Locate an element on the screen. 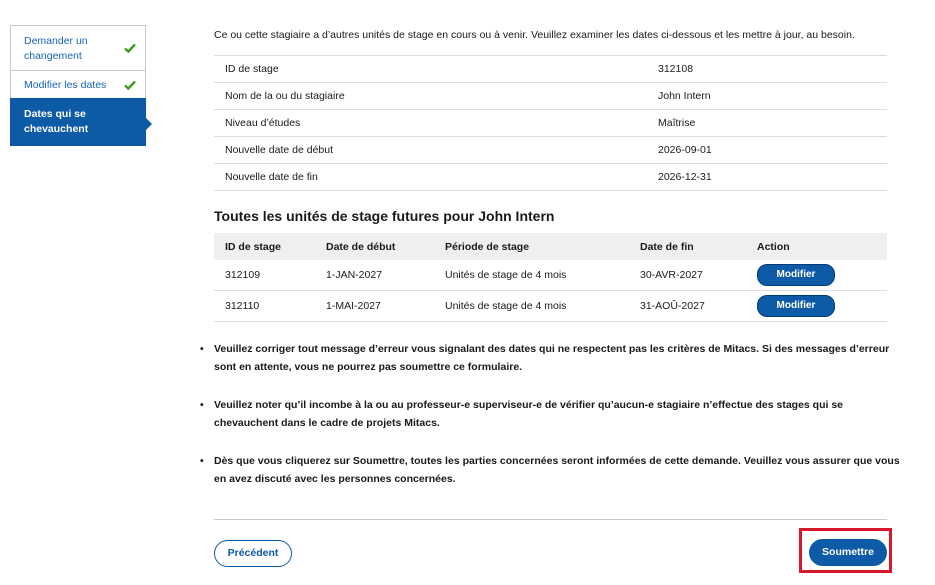  sidebar-item-label: Dates qui se chevauchent is located at coordinates (56, 121).